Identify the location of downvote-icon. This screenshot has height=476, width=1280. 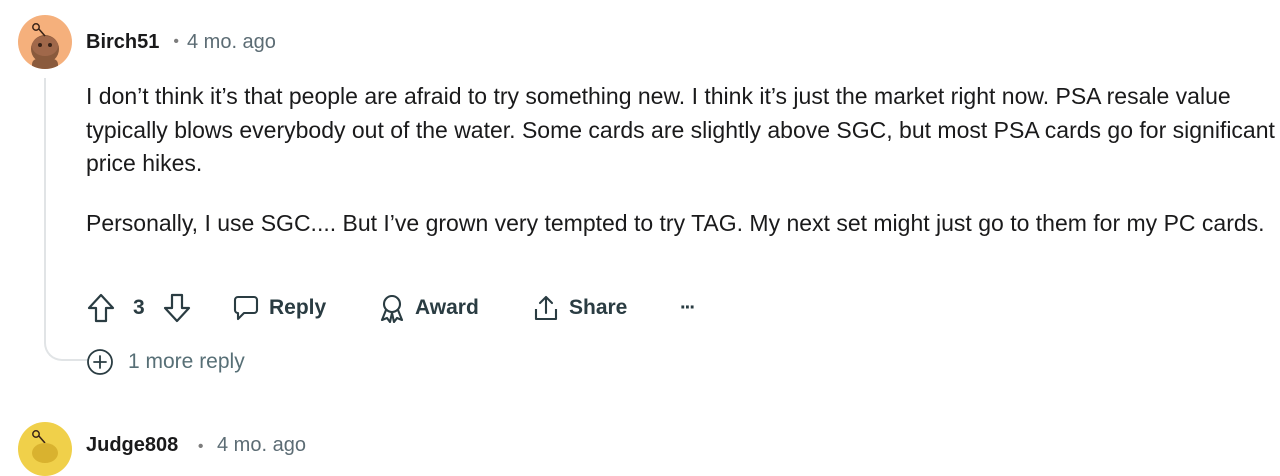
(177, 308).